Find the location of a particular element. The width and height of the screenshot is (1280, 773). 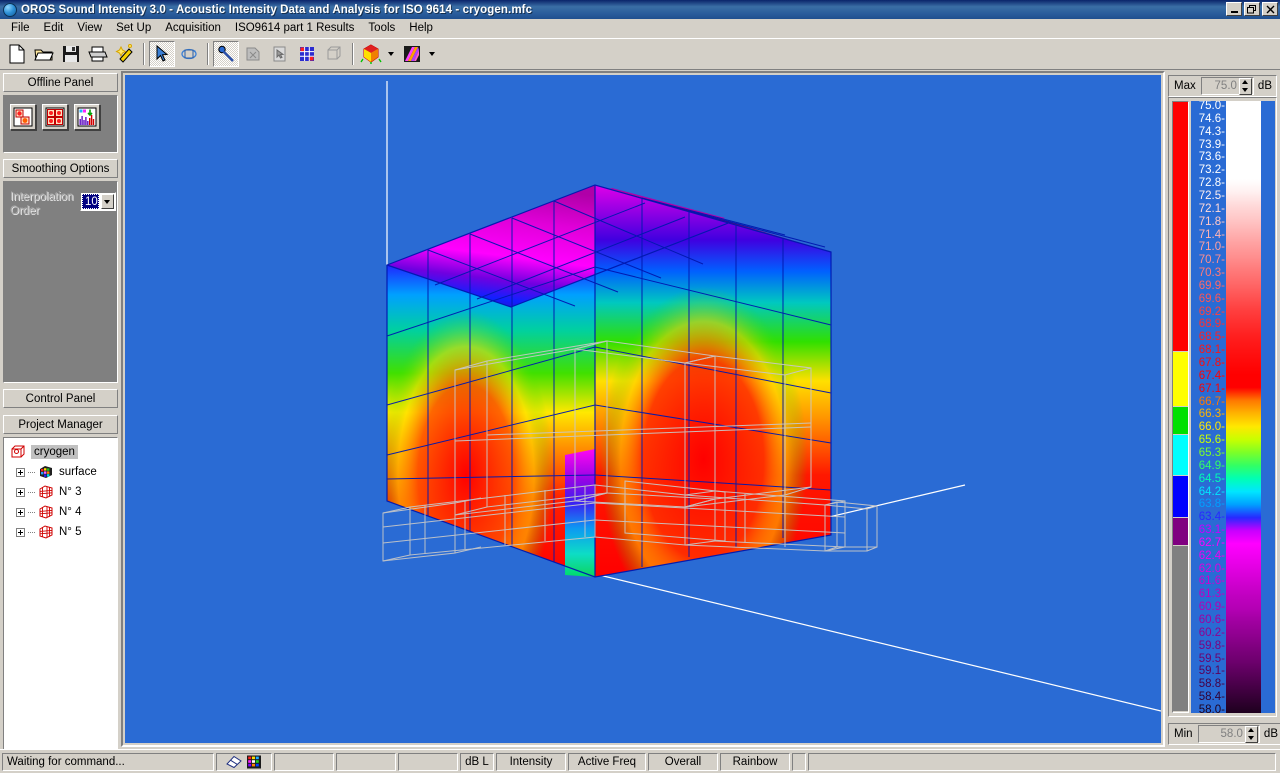

max-input: 75.0 is located at coordinates (1227, 86).